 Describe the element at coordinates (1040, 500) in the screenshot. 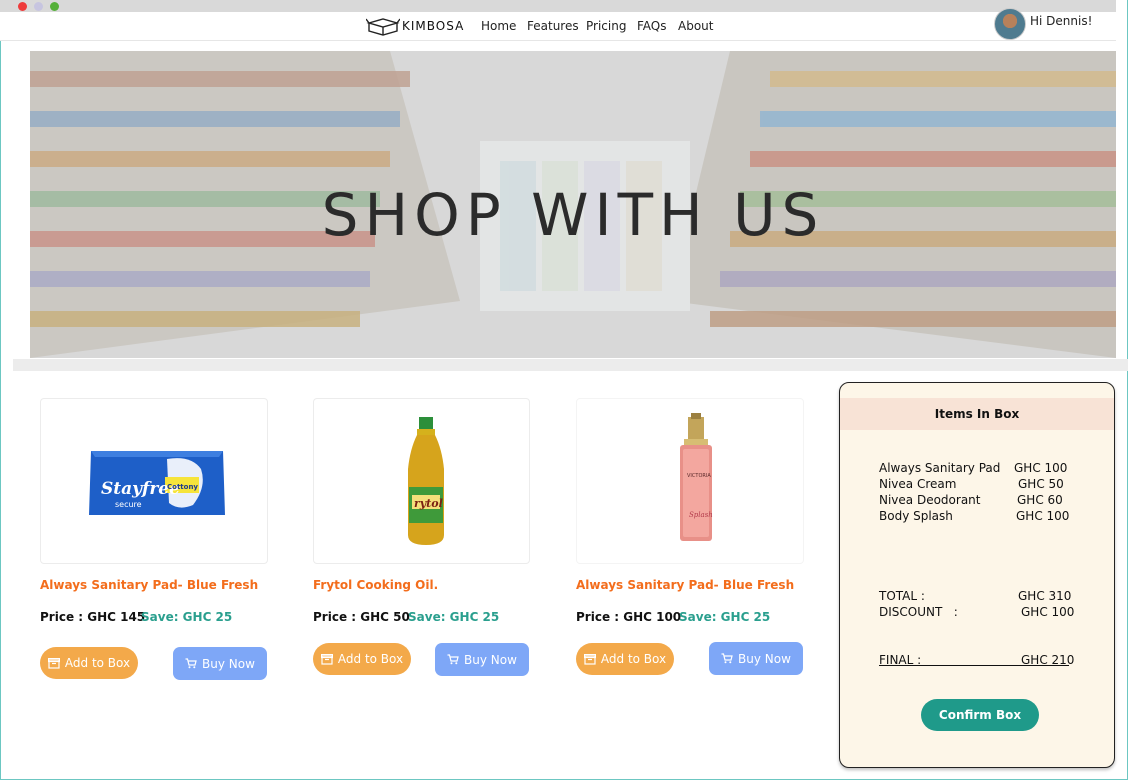

I see `box-item-price: GHC 60` at that location.